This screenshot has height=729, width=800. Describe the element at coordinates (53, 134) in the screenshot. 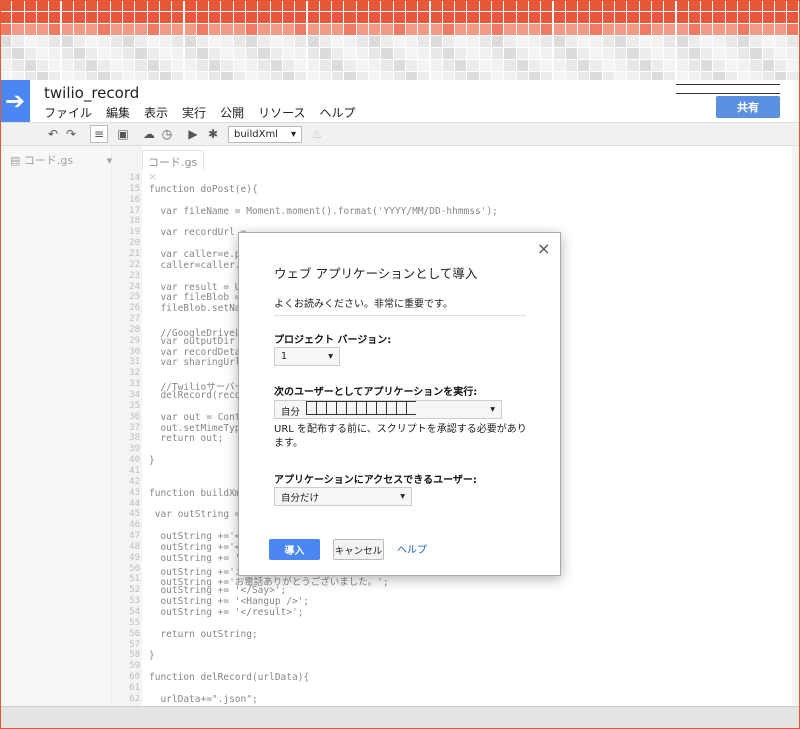

I see `undo-icon: ↶` at that location.